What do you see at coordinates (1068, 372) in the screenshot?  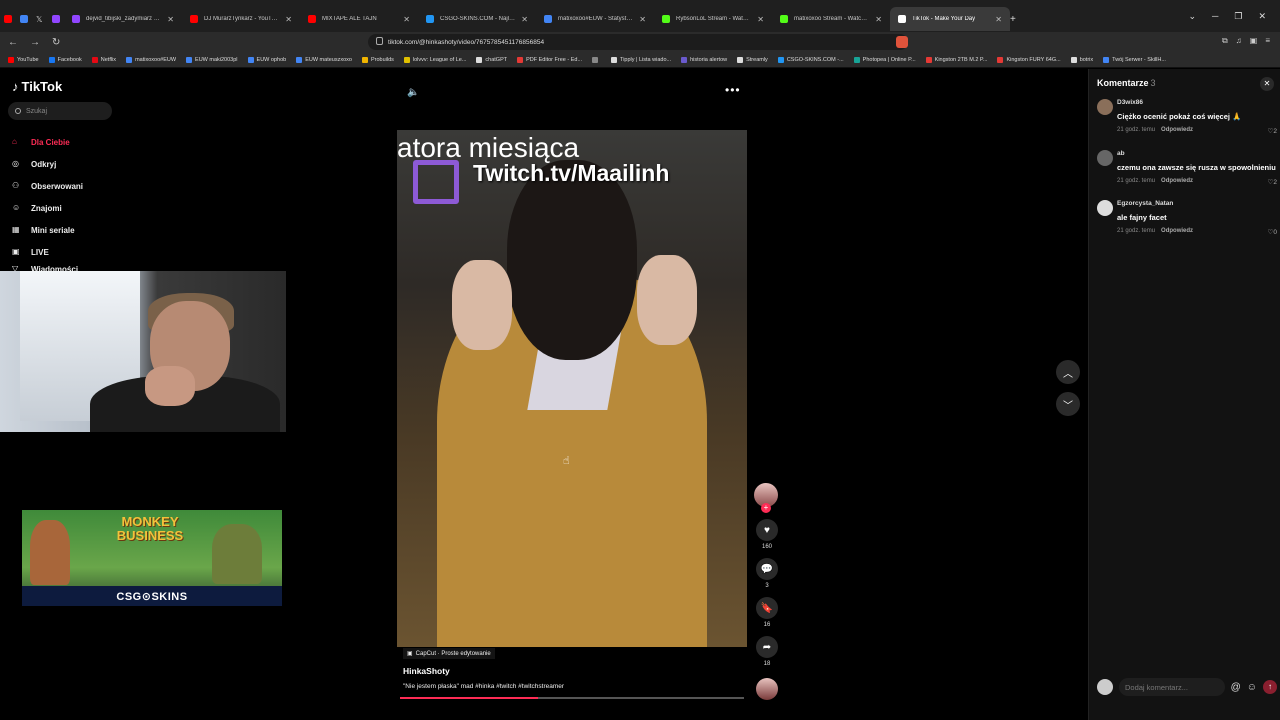 I see `previous-video-button: ︿` at bounding box center [1068, 372].